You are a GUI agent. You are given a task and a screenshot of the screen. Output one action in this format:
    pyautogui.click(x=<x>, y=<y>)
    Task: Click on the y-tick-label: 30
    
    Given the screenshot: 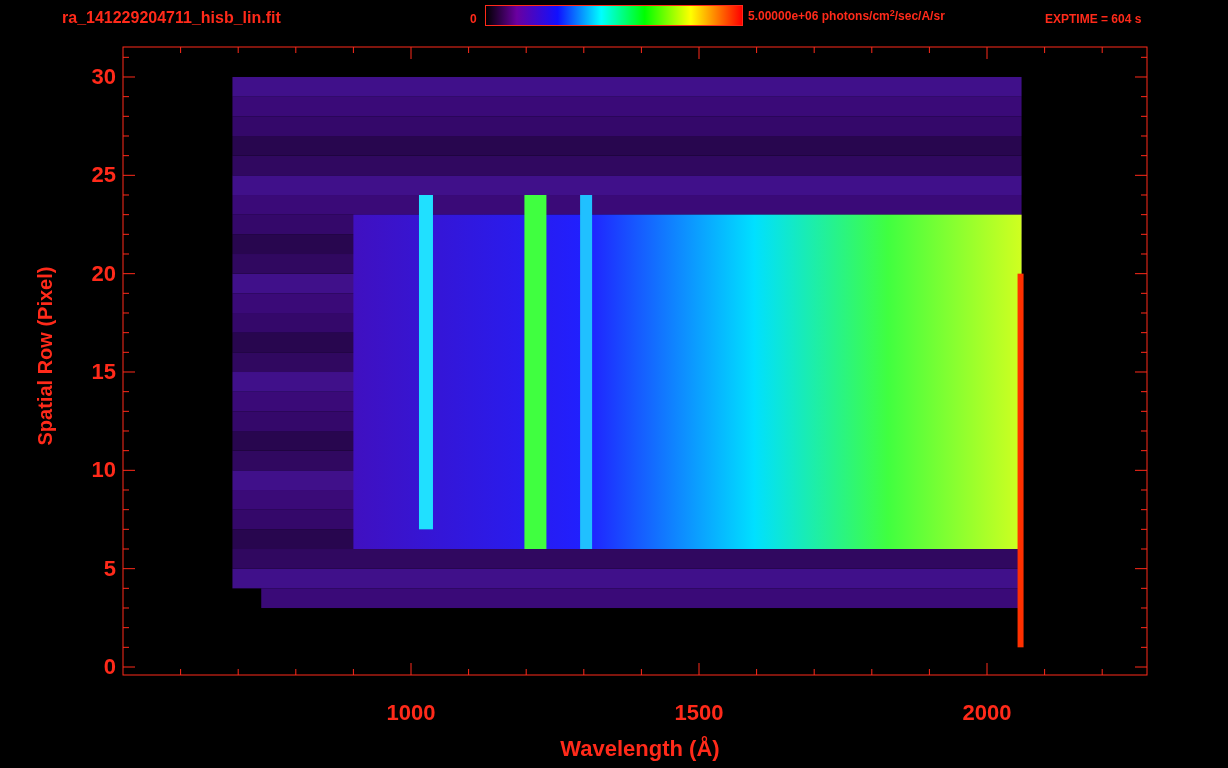 What is the action you would take?
    pyautogui.click(x=103, y=77)
    